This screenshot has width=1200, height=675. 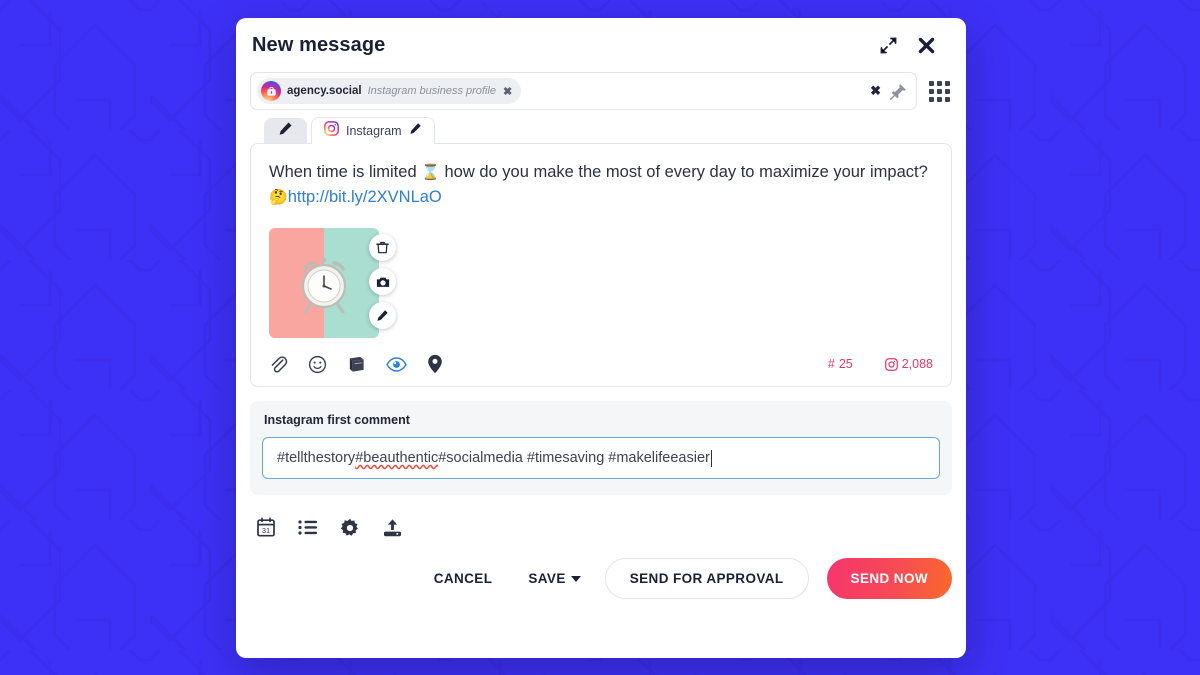 What do you see at coordinates (308, 527) in the screenshot?
I see `list-icon` at bounding box center [308, 527].